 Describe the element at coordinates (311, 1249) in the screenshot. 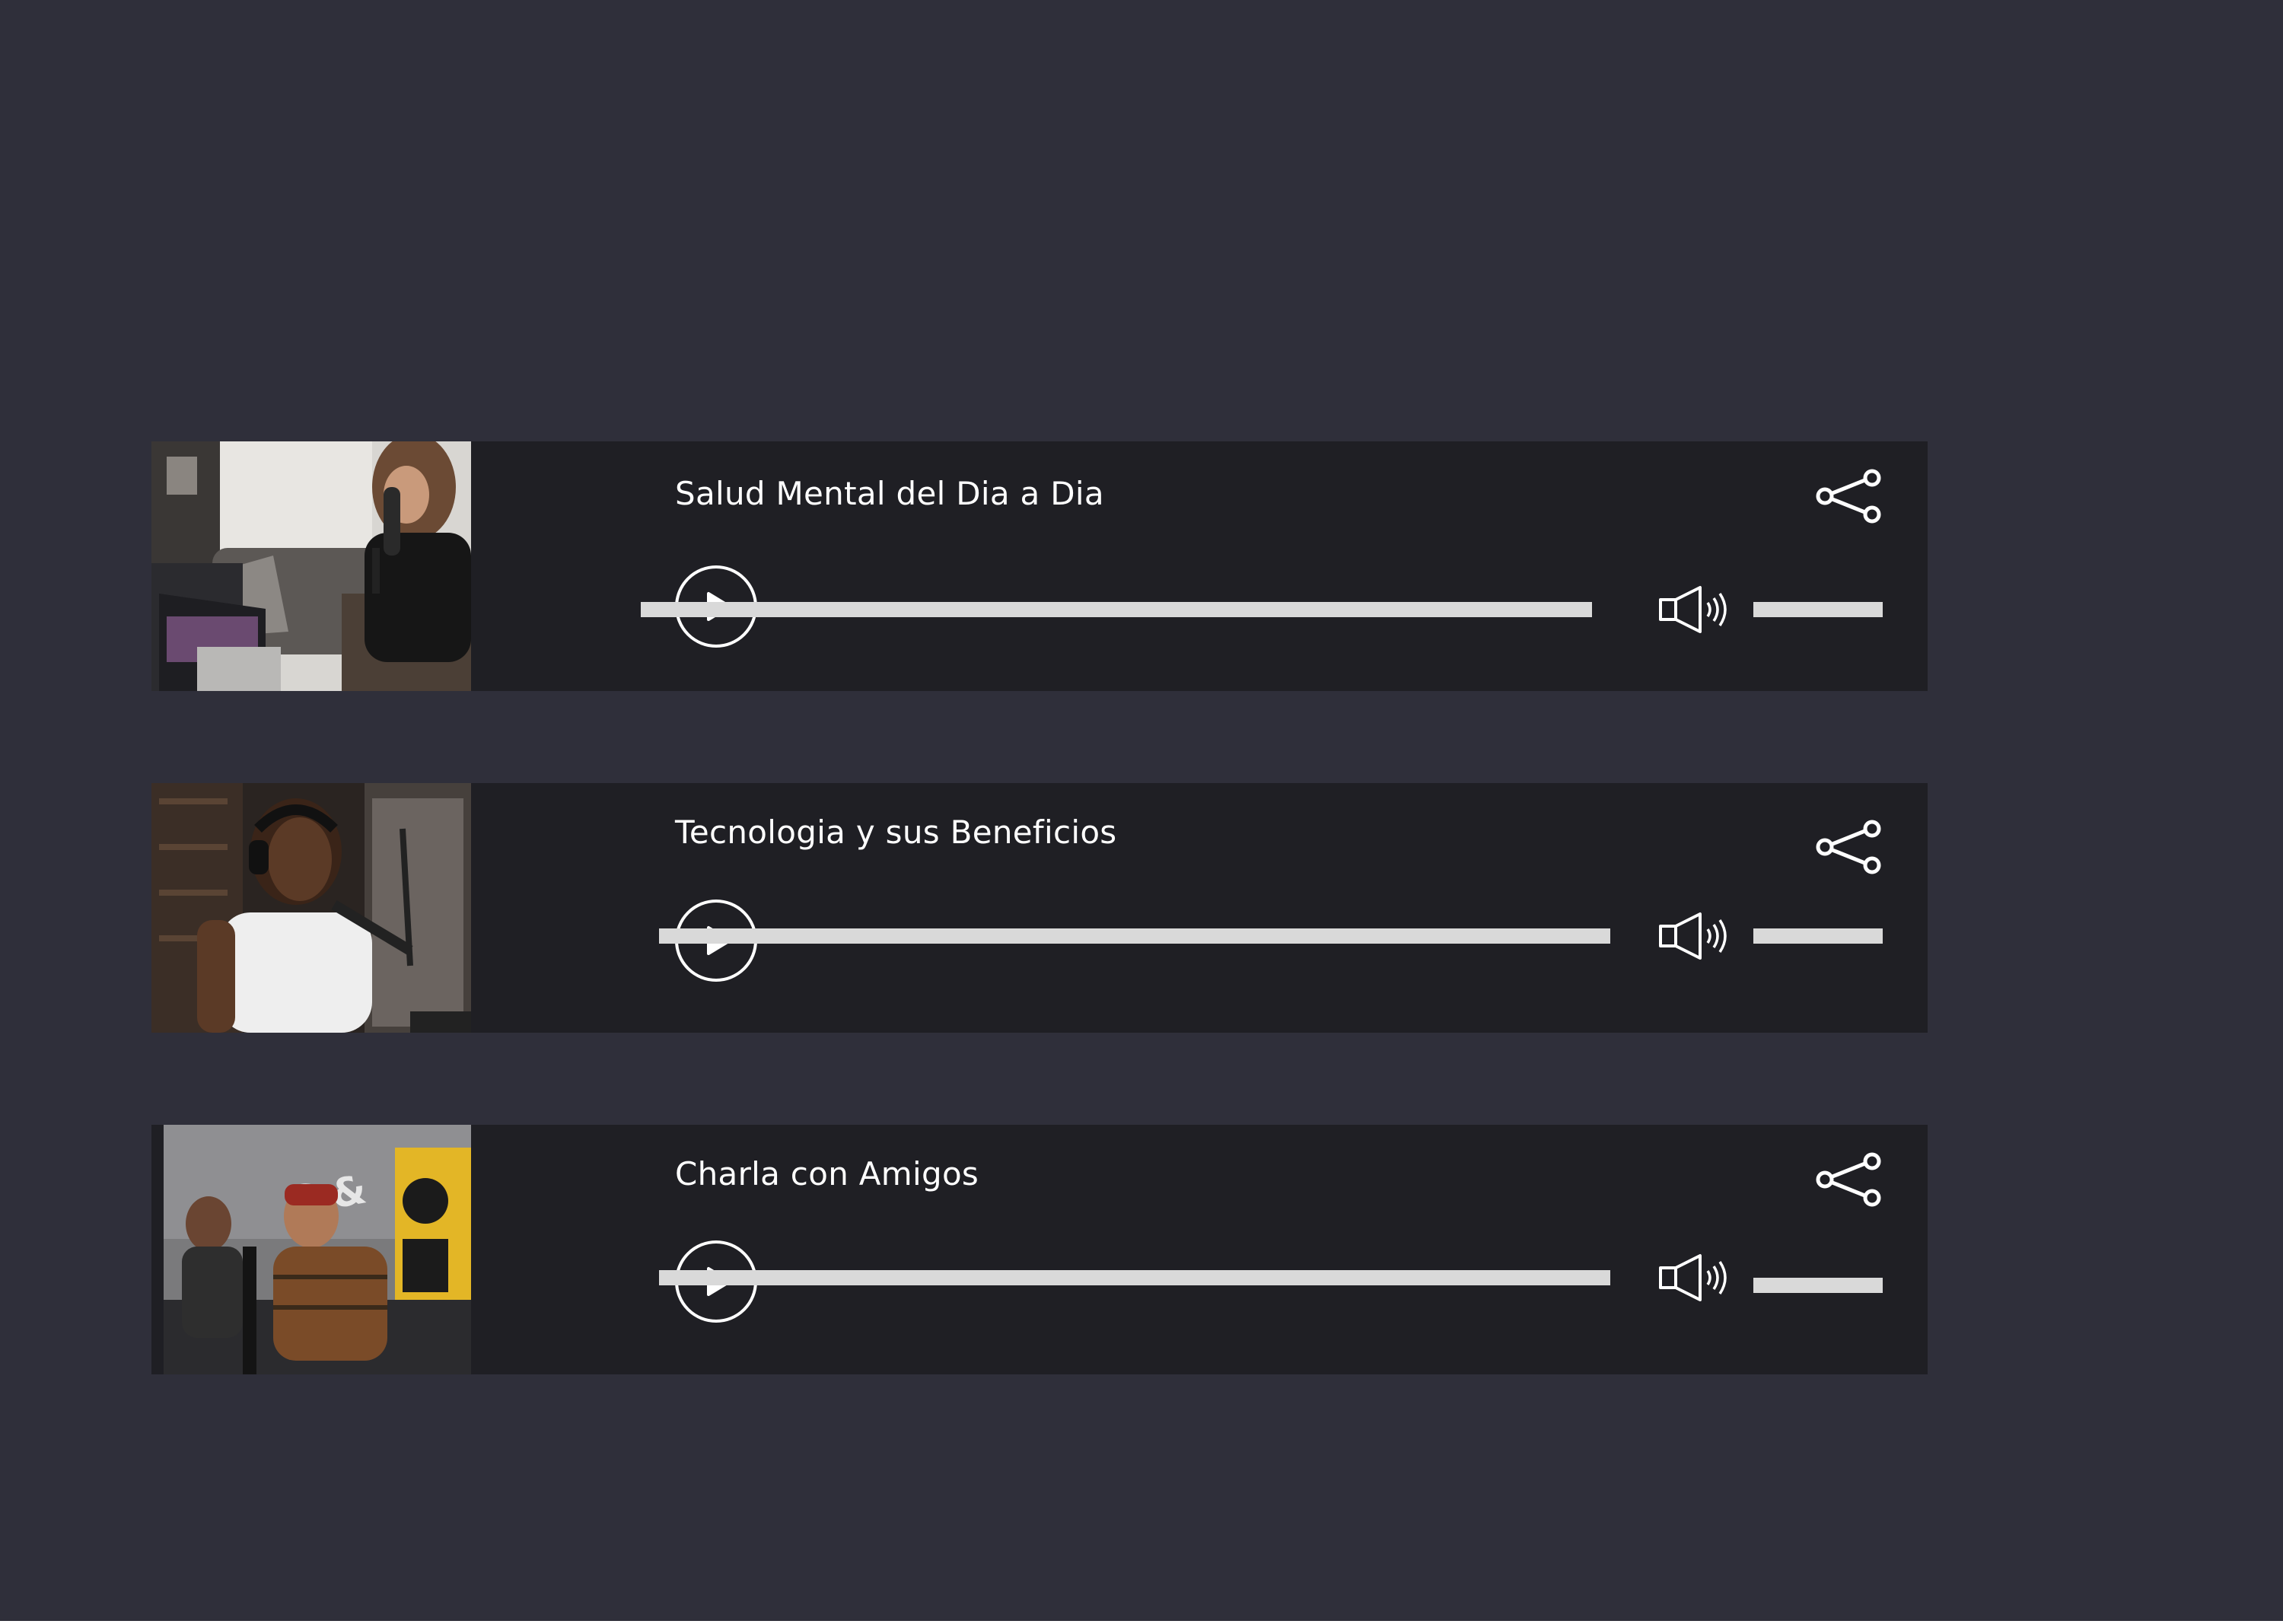

I see `episode-thumbnail: G &` at that location.